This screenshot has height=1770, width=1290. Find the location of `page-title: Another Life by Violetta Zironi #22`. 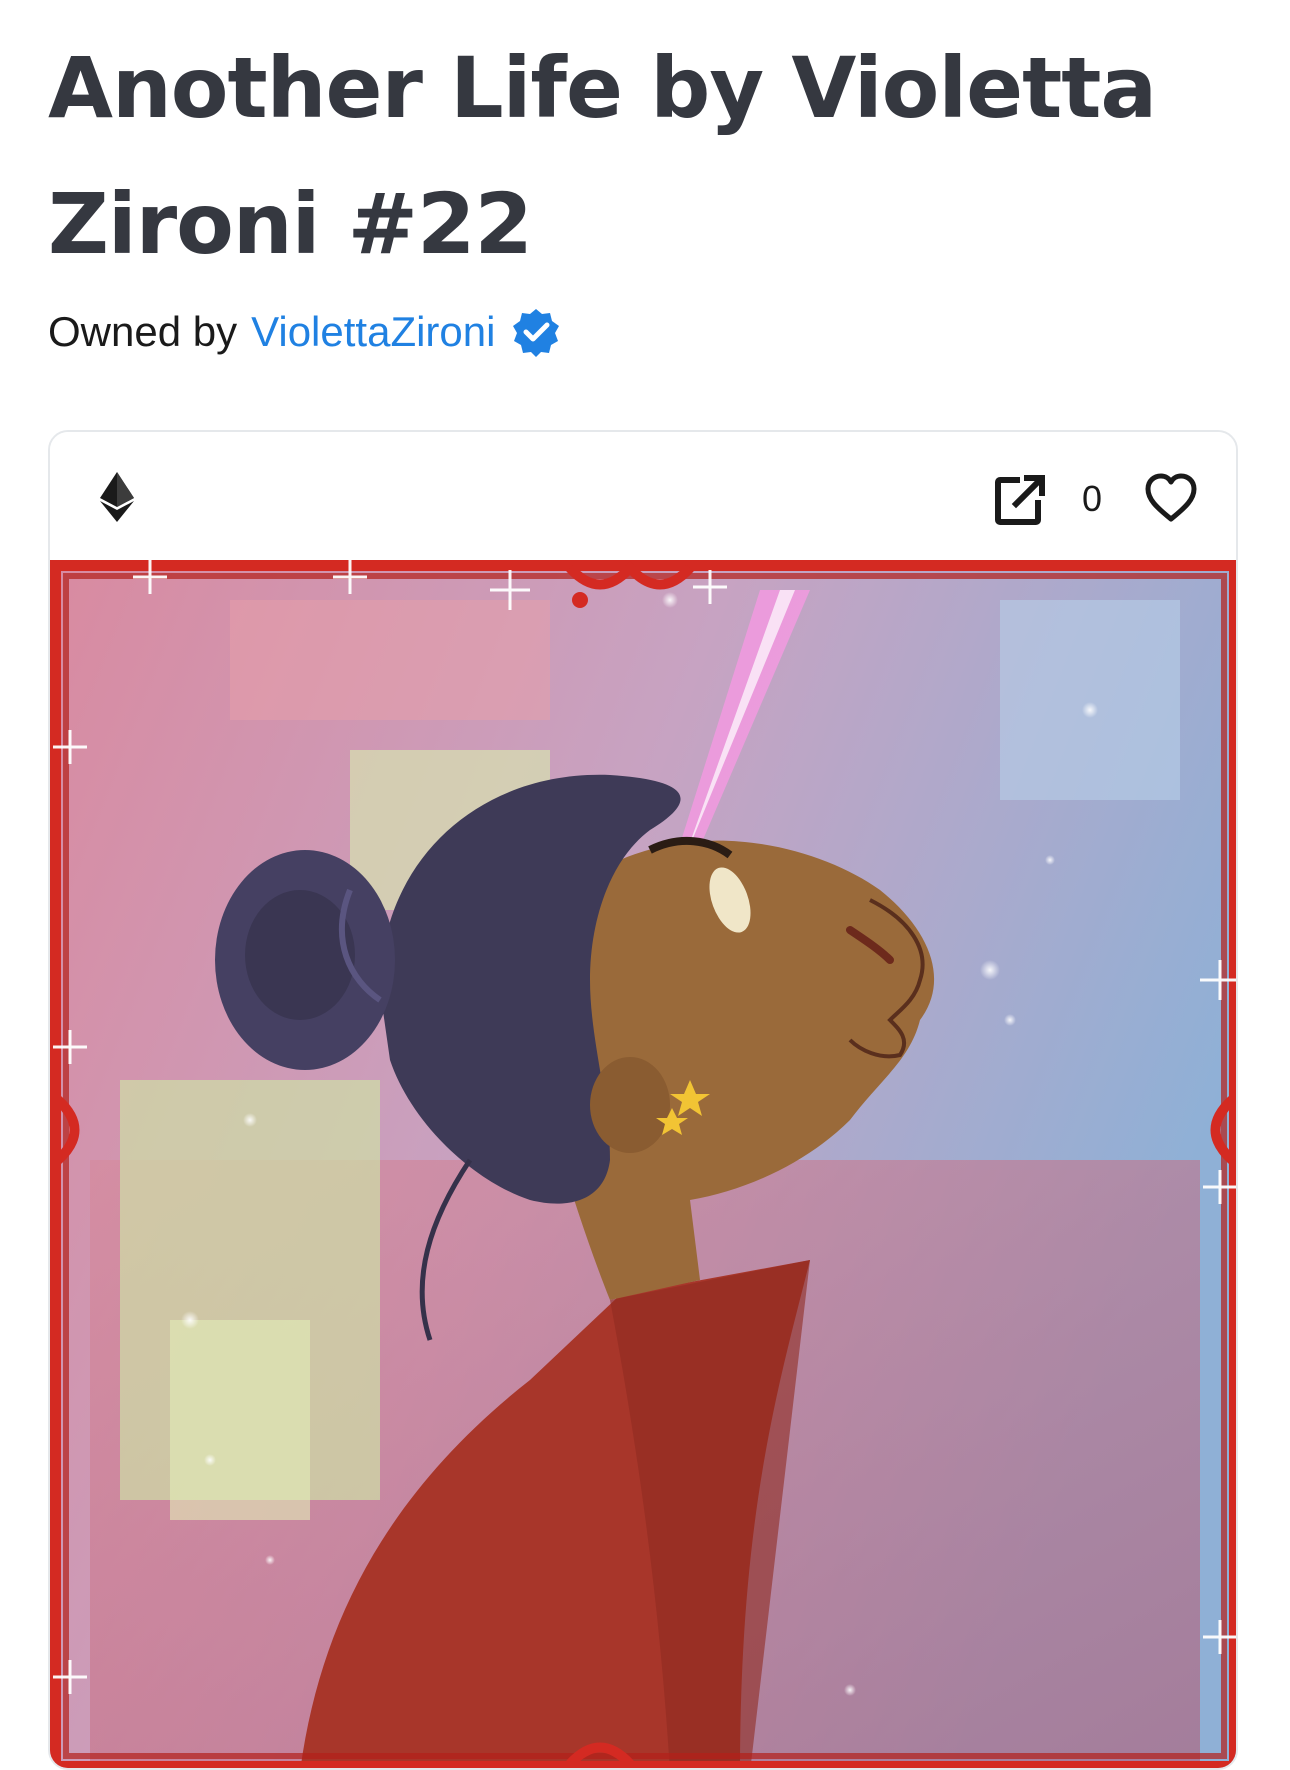

page-title: Another Life by Violetta Zironi #22 is located at coordinates (602, 156).